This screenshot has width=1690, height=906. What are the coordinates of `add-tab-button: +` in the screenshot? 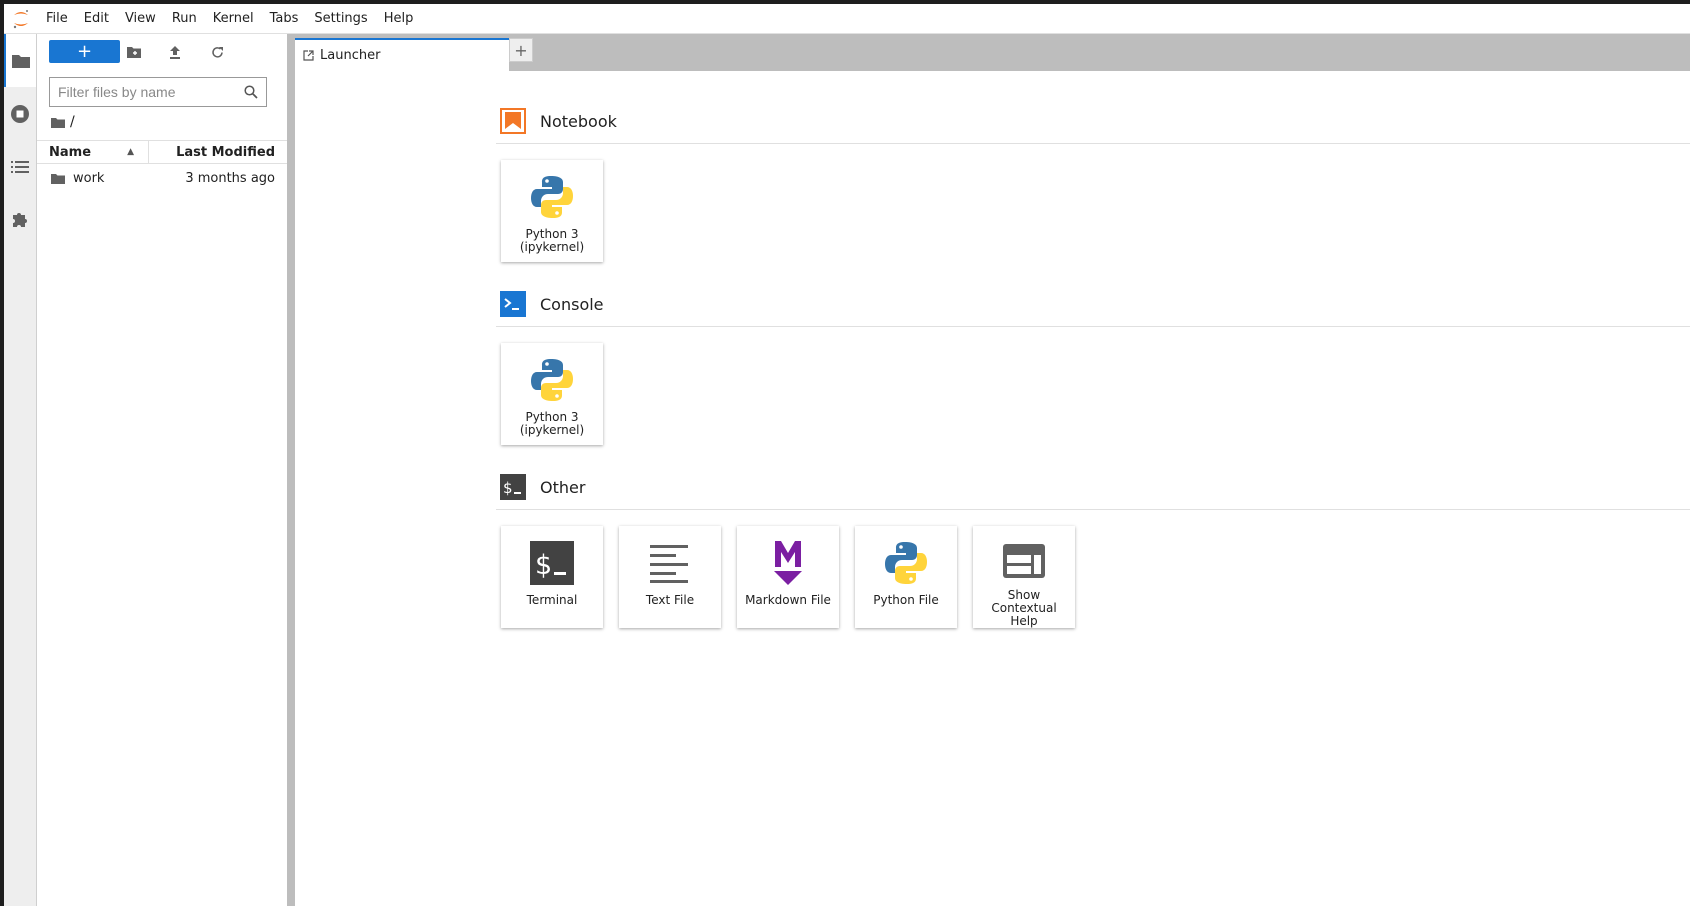 It's located at (521, 50).